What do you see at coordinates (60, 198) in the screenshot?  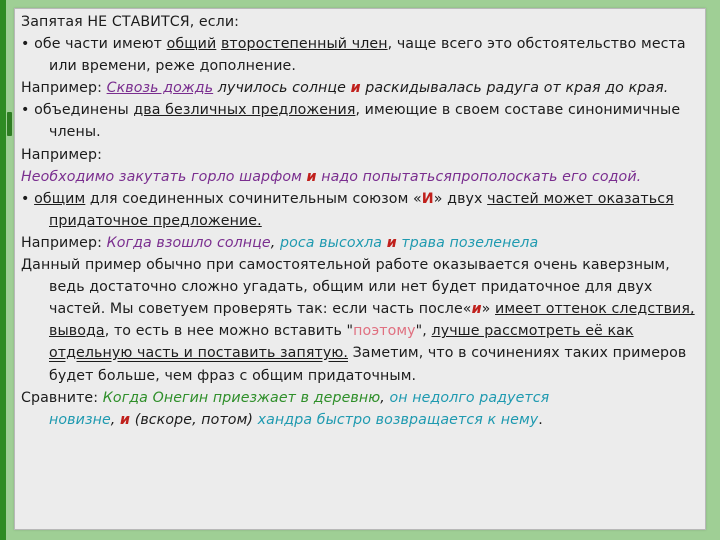 I see `underlined-text: общим` at bounding box center [60, 198].